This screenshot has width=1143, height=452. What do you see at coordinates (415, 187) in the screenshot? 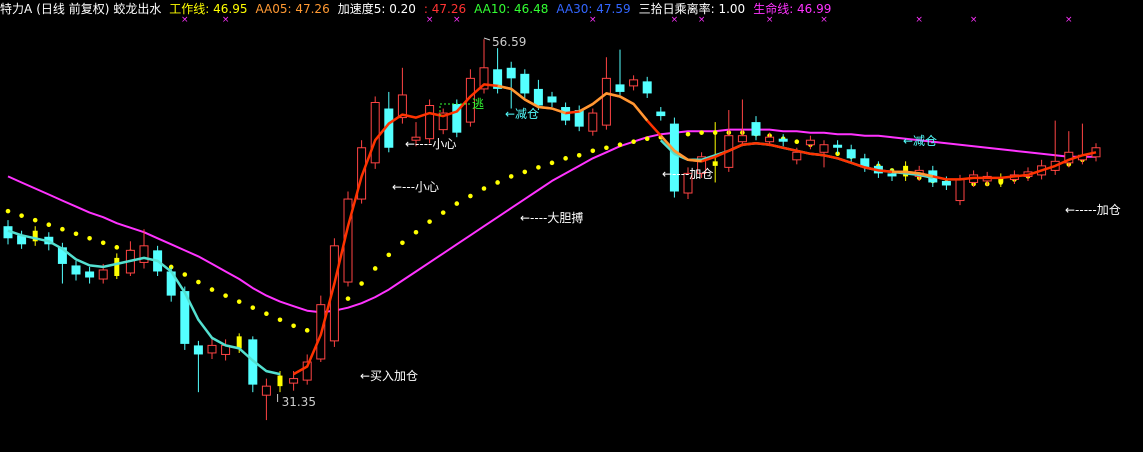
I see `careful-label: ←---小心` at bounding box center [415, 187].